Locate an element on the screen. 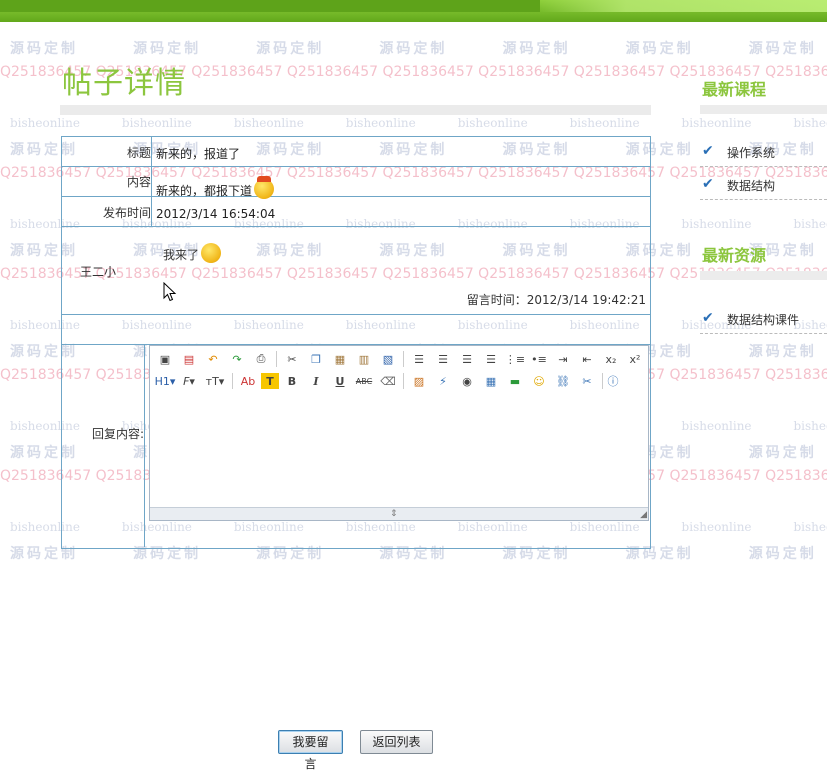 This screenshot has height=775, width=827. italic-icon: I is located at coordinates (316, 381).